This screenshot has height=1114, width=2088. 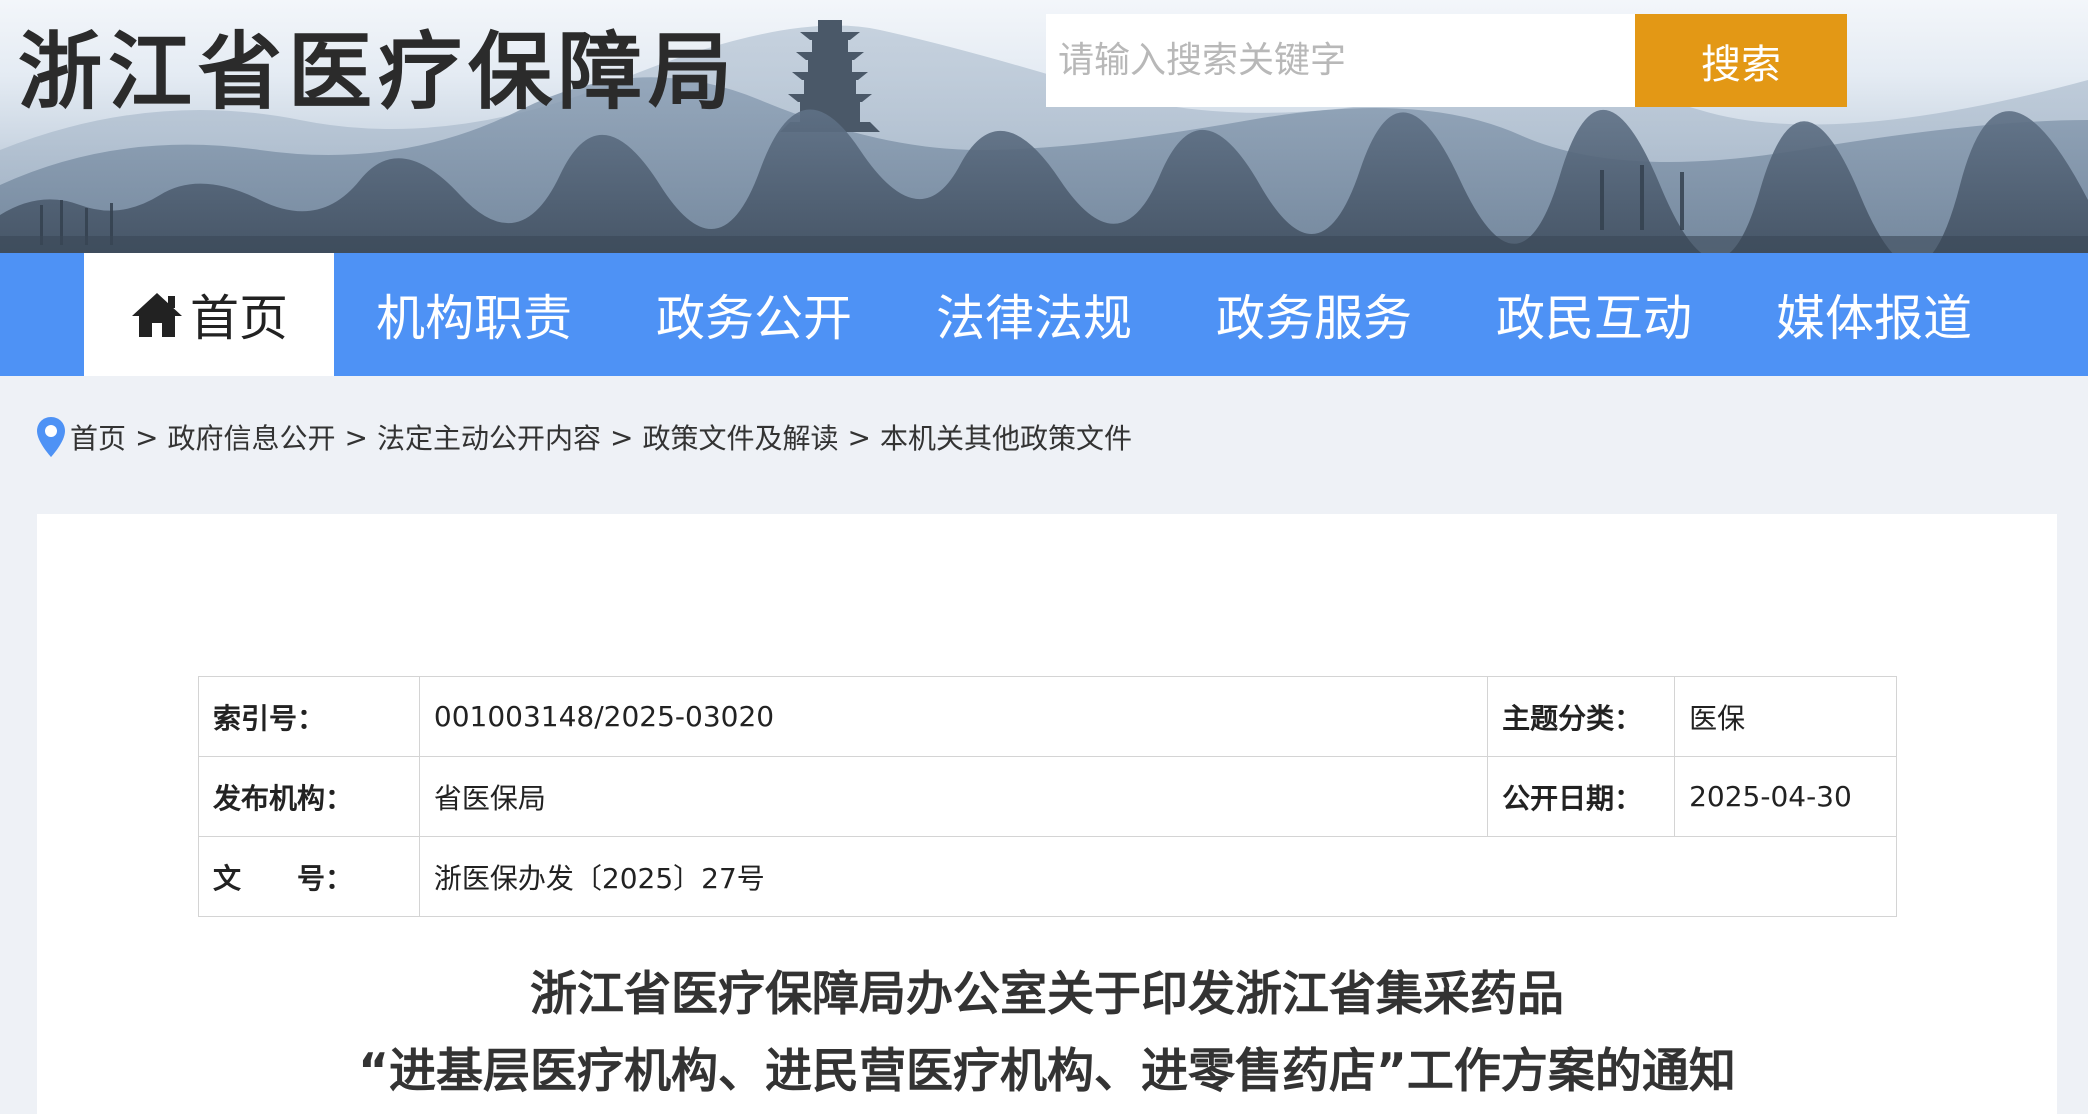 What do you see at coordinates (473, 318) in the screenshot?
I see `nav-item-label: 机构职责` at bounding box center [473, 318].